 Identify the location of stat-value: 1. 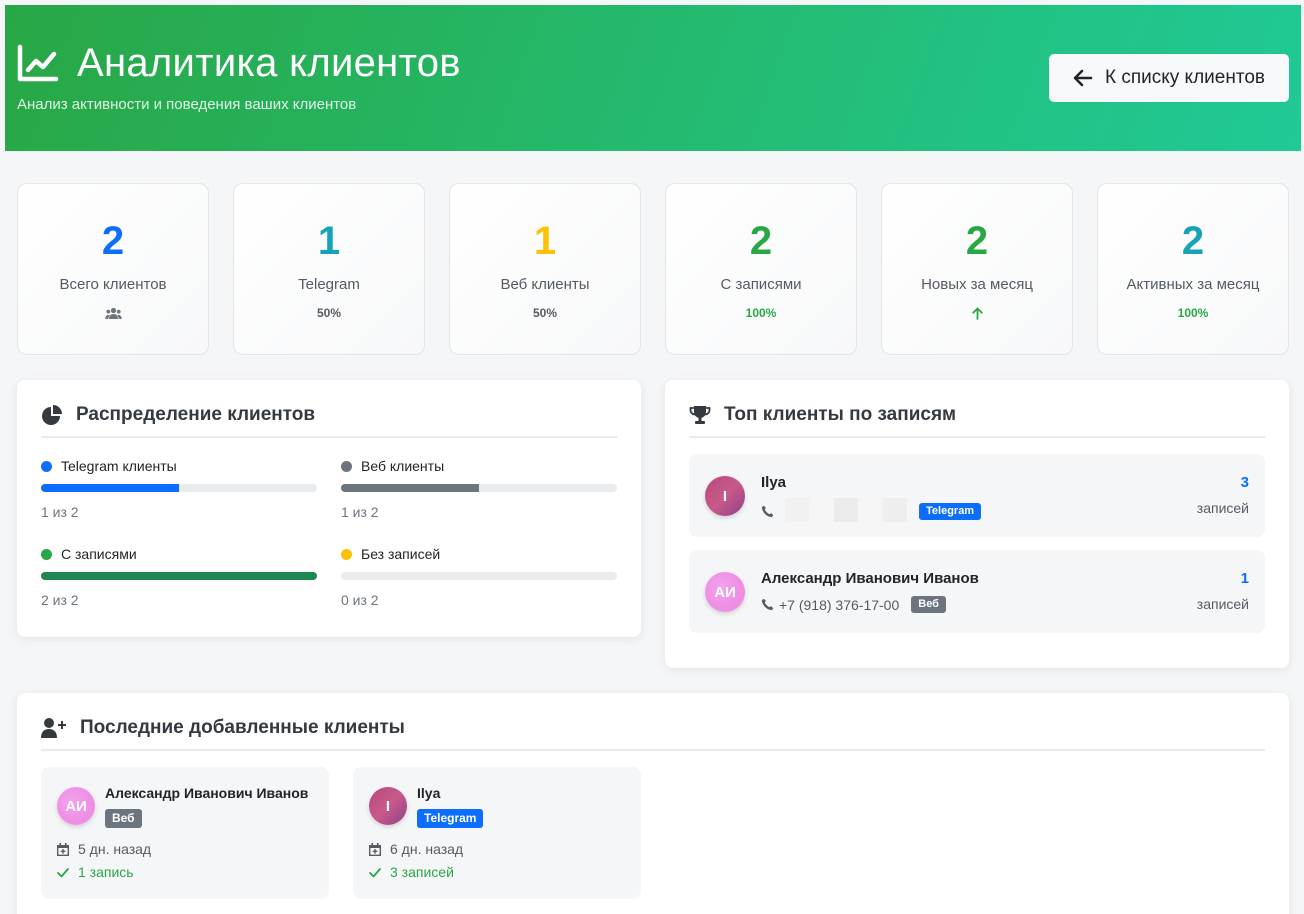
(545, 241).